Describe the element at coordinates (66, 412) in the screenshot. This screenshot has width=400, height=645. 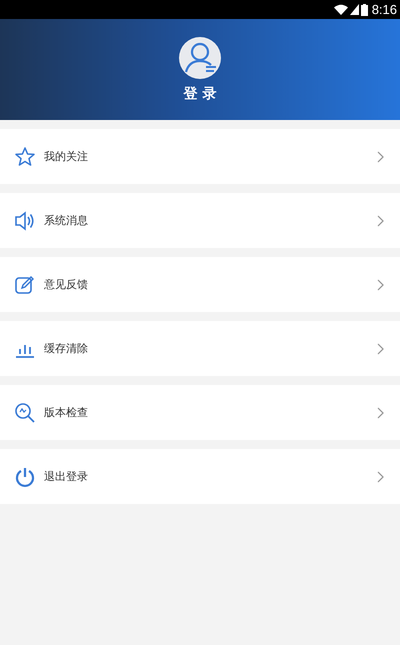
I see `menu-label: 版本检查` at that location.